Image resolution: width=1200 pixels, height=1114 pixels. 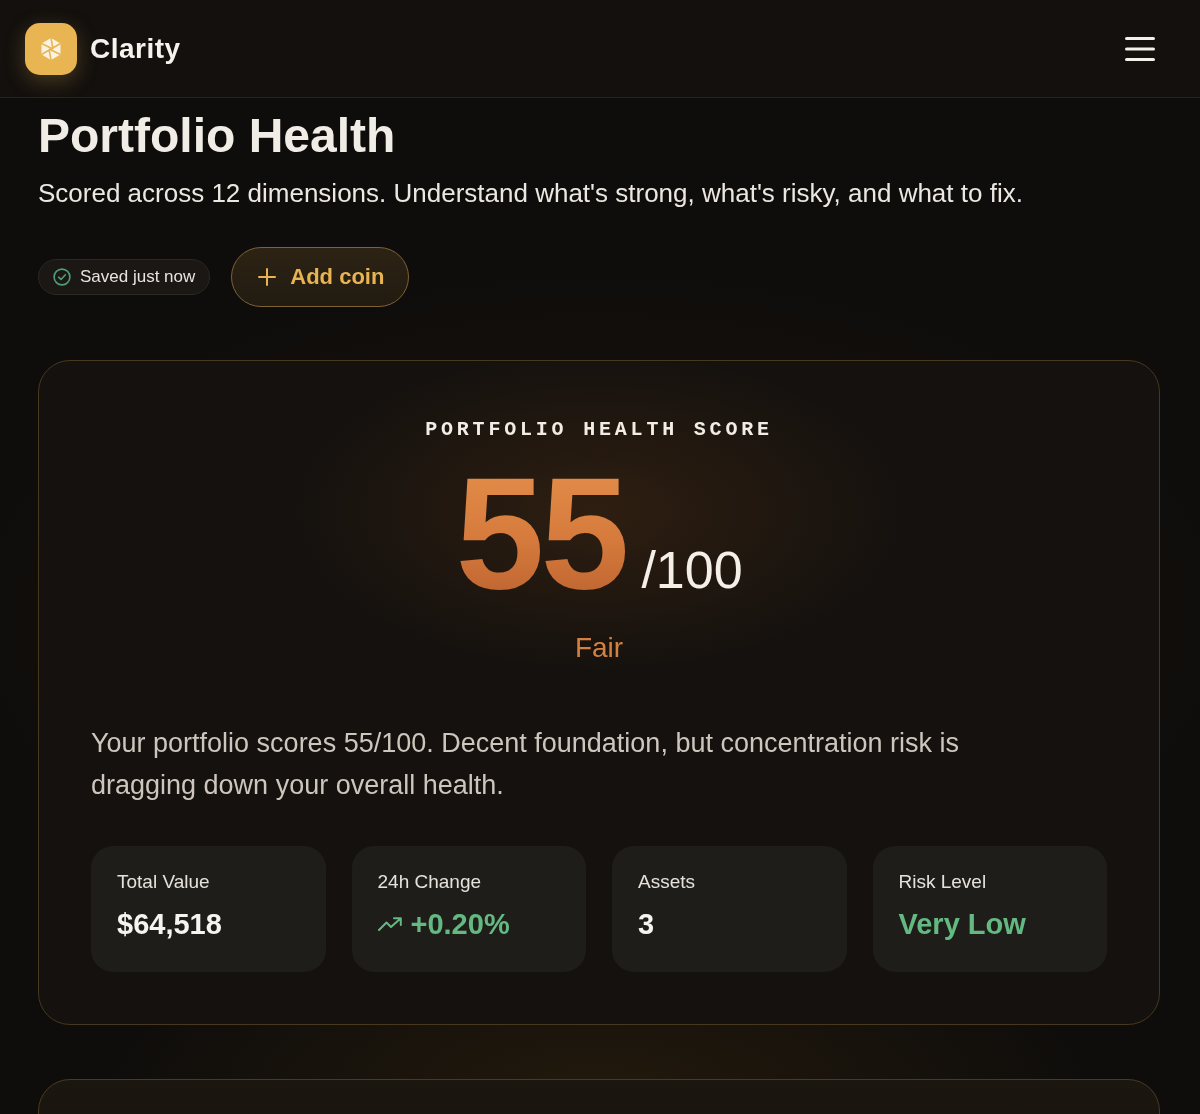 I want to click on page-title: Portfolio Health, so click(x=217, y=136).